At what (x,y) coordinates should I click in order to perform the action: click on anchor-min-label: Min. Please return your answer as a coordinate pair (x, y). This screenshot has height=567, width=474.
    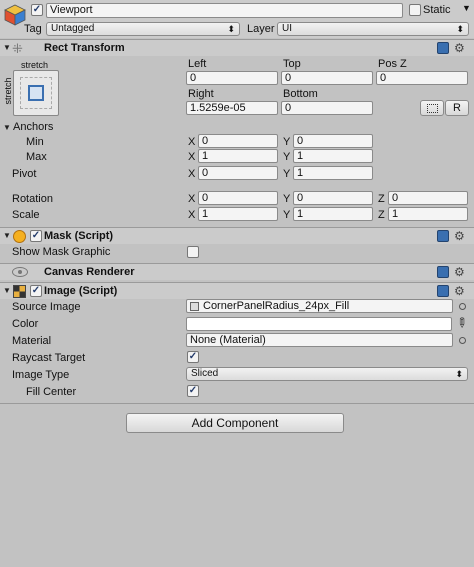
    Looking at the image, I should click on (35, 142).